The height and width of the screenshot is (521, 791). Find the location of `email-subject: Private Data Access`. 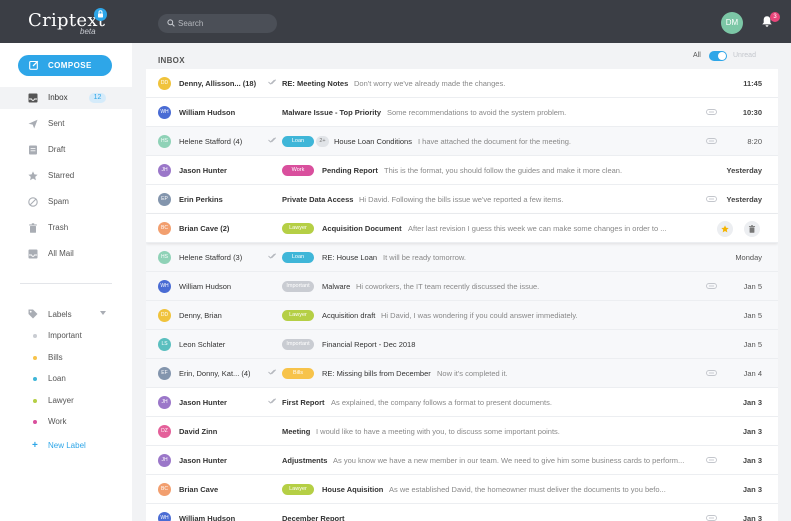

email-subject: Private Data Access is located at coordinates (318, 199).